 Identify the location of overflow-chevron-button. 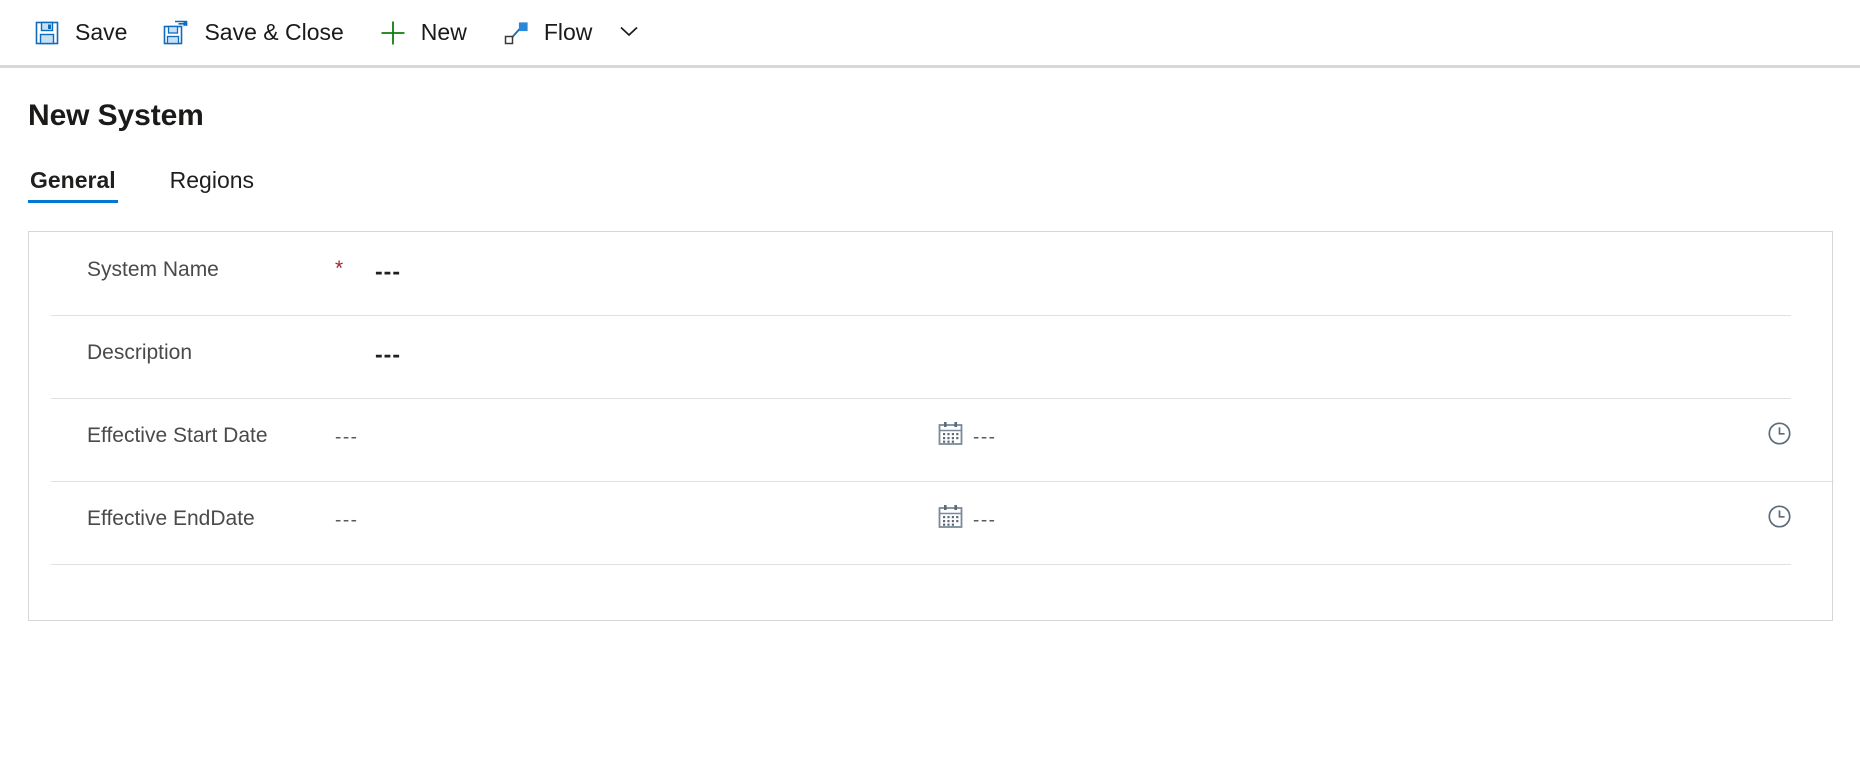
(629, 33).